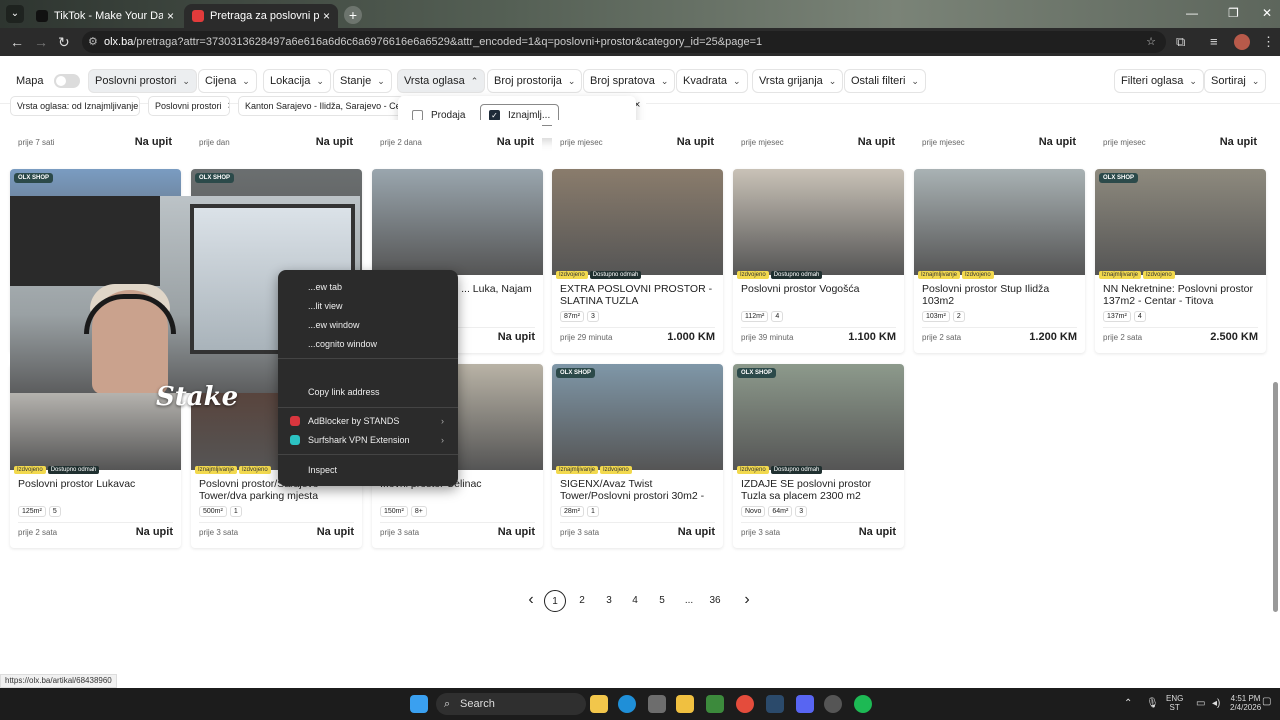 The width and height of the screenshot is (1280, 720). Describe the element at coordinates (417, 115) in the screenshot. I see `checkbox` at that location.